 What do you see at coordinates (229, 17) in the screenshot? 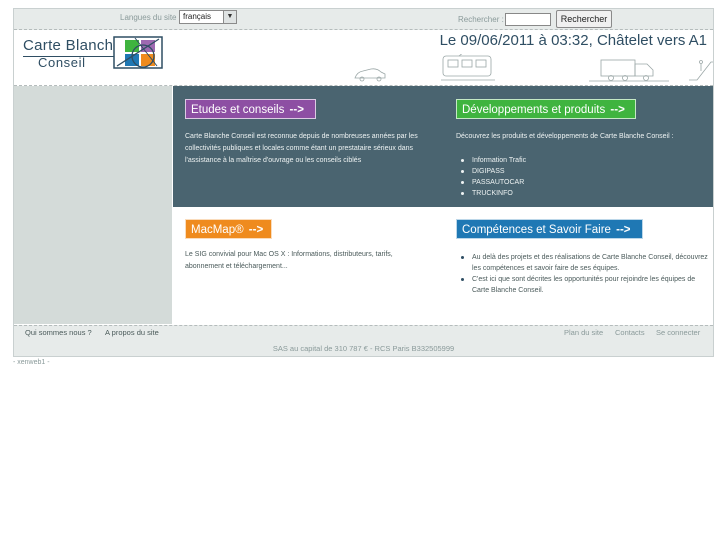
I see `language-select-arrow-icon: ▼` at bounding box center [229, 17].